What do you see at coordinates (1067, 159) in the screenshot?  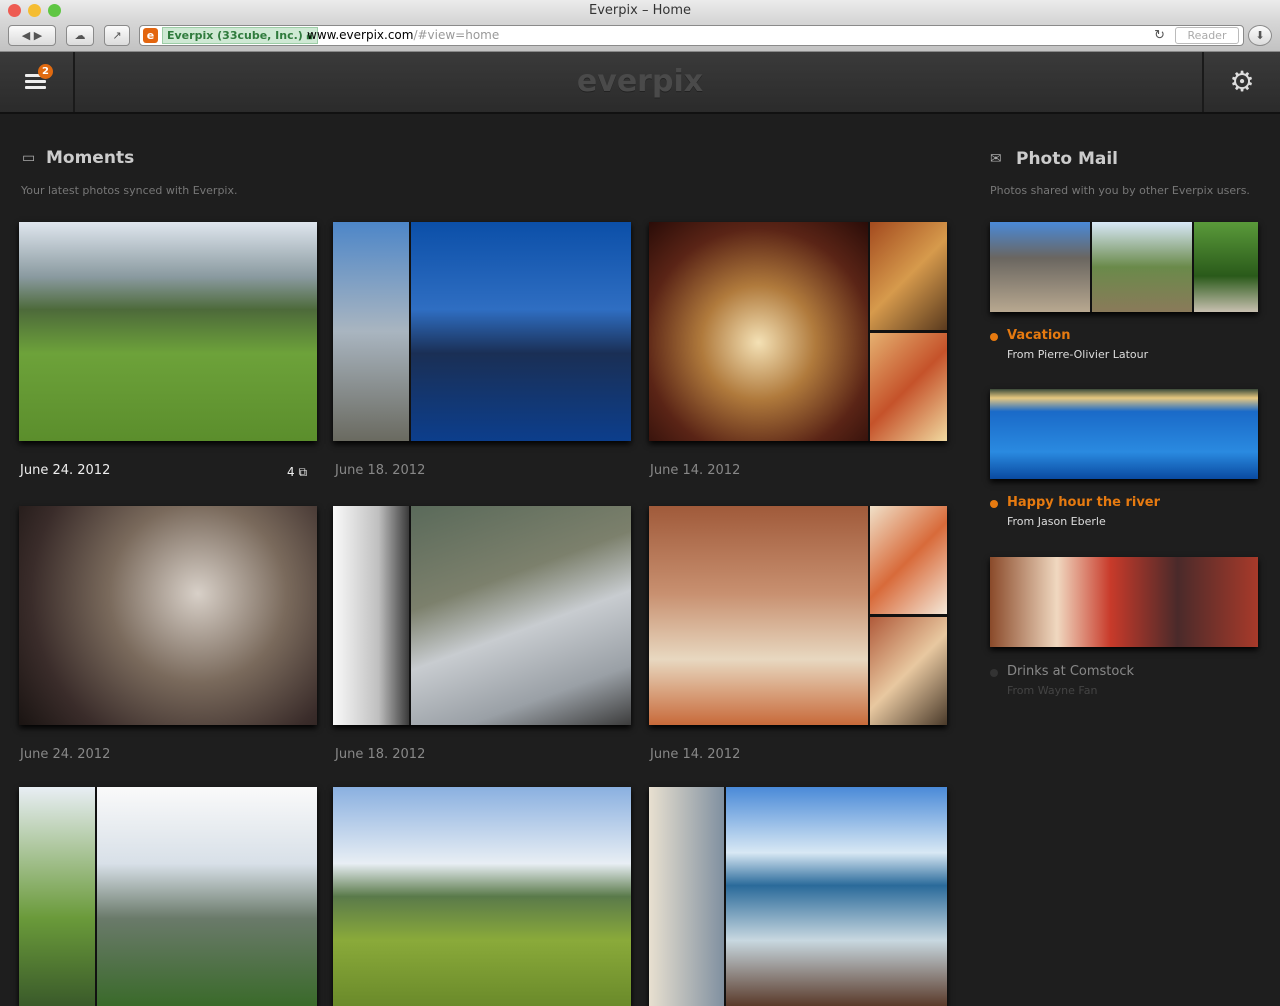 I see `photo-mail-title: Photo Mail` at bounding box center [1067, 159].